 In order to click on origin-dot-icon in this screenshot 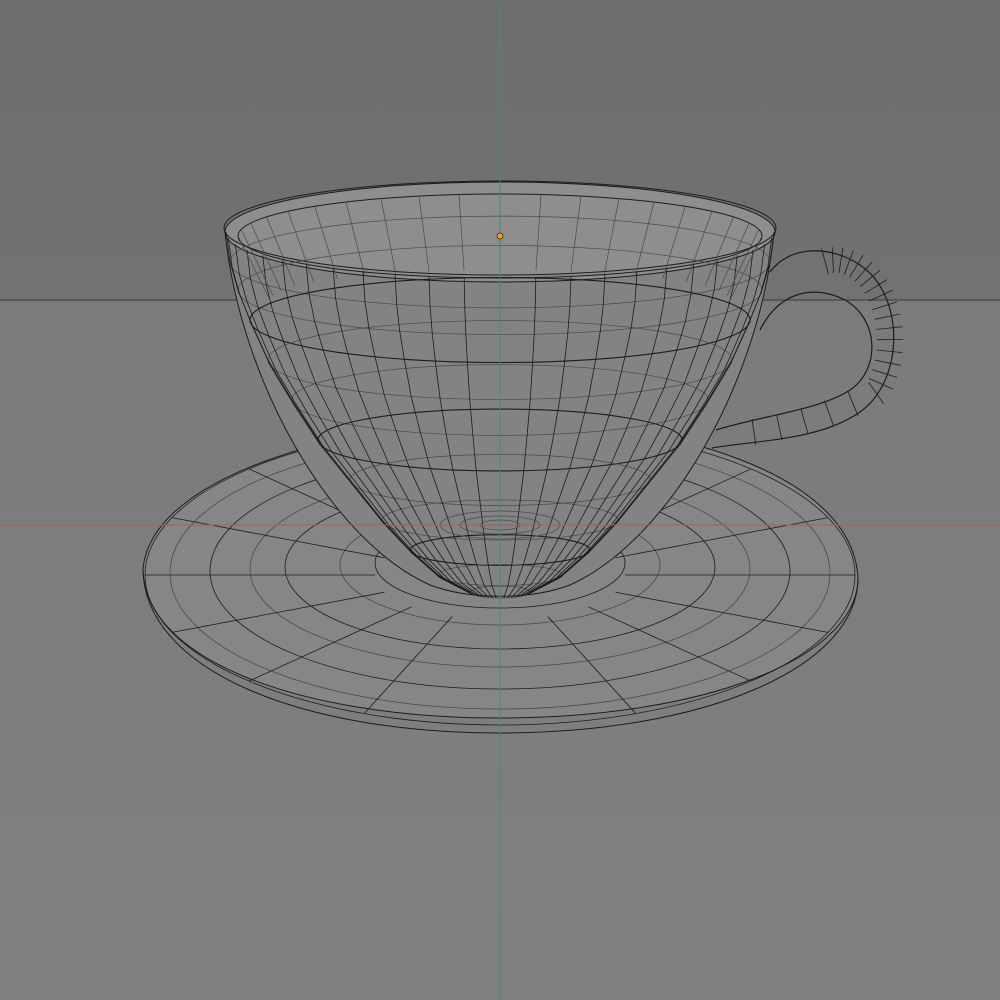, I will do `click(500, 236)`.